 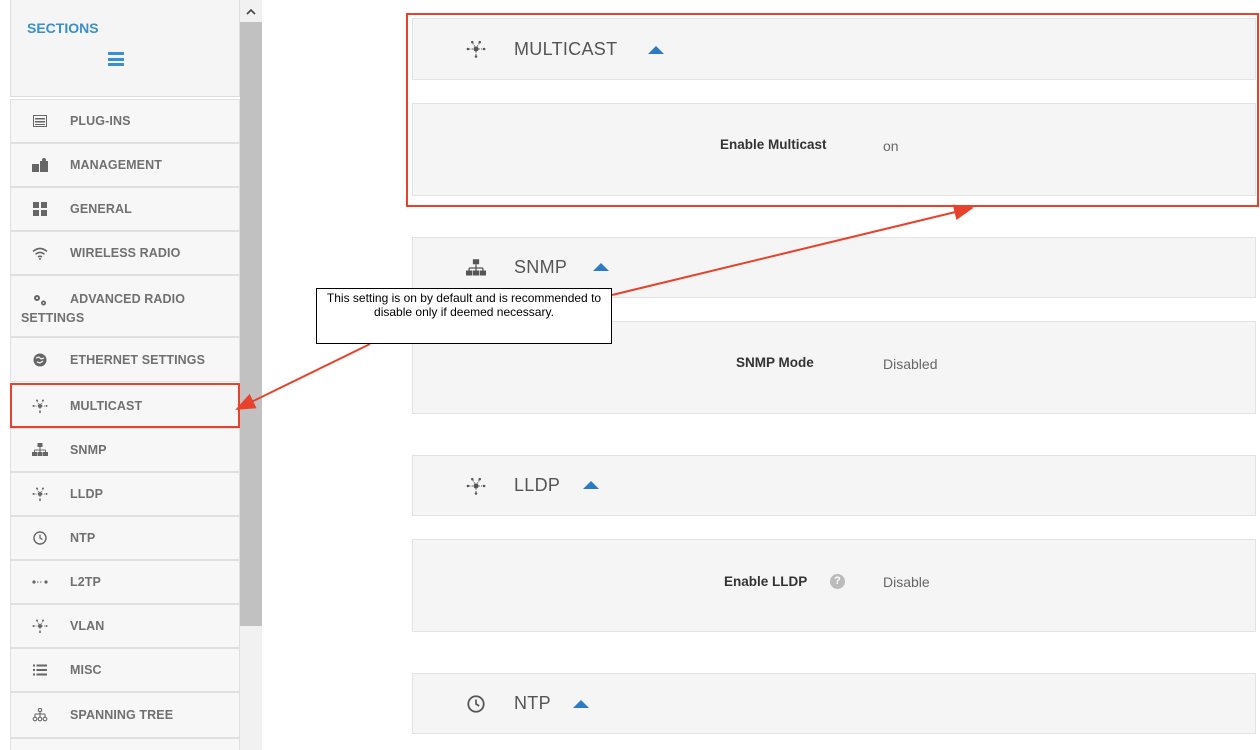 I want to click on sidebar-item-label: ETHERNET SETTINGS, so click(x=138, y=359).